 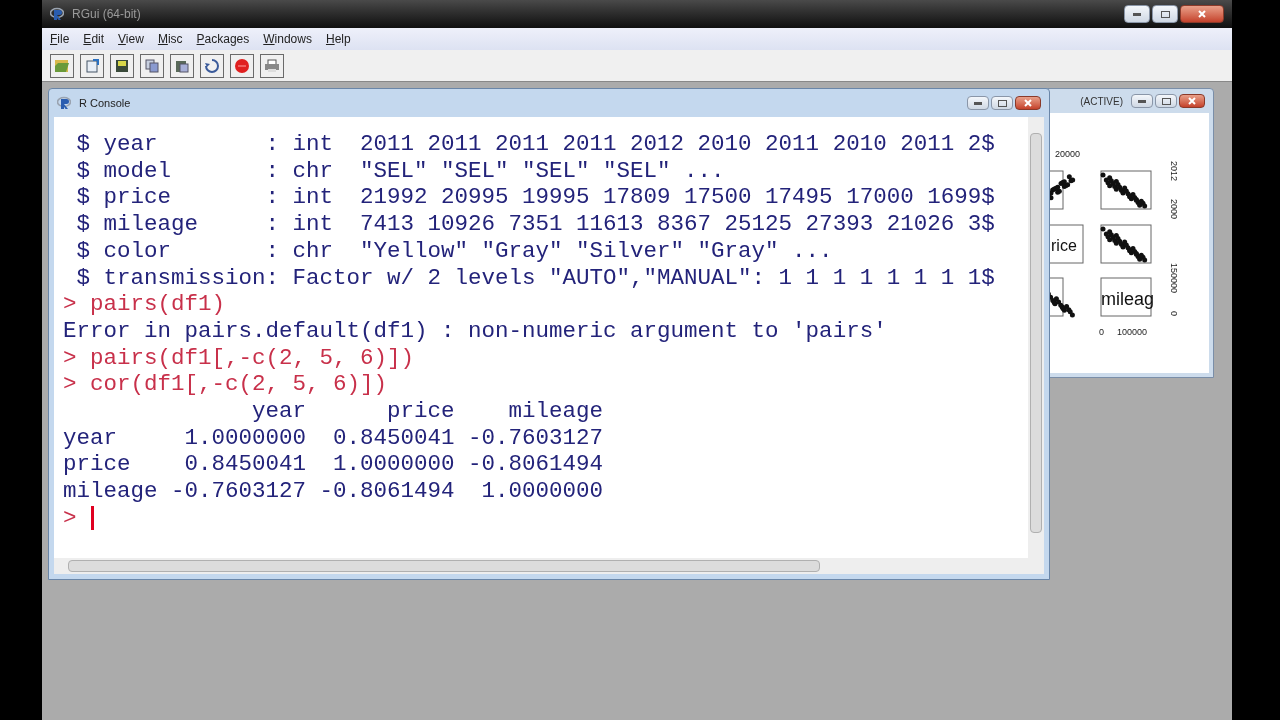 I want to click on copy-icon, so click(x=152, y=65).